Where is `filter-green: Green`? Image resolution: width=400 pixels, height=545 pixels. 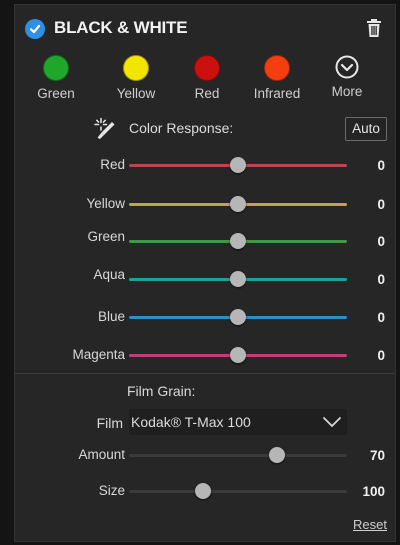
filter-green: Green is located at coordinates (56, 78).